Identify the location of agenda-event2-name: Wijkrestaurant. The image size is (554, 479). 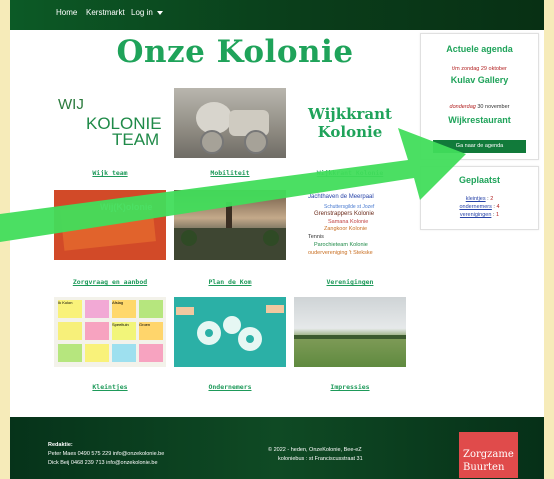
(479, 120).